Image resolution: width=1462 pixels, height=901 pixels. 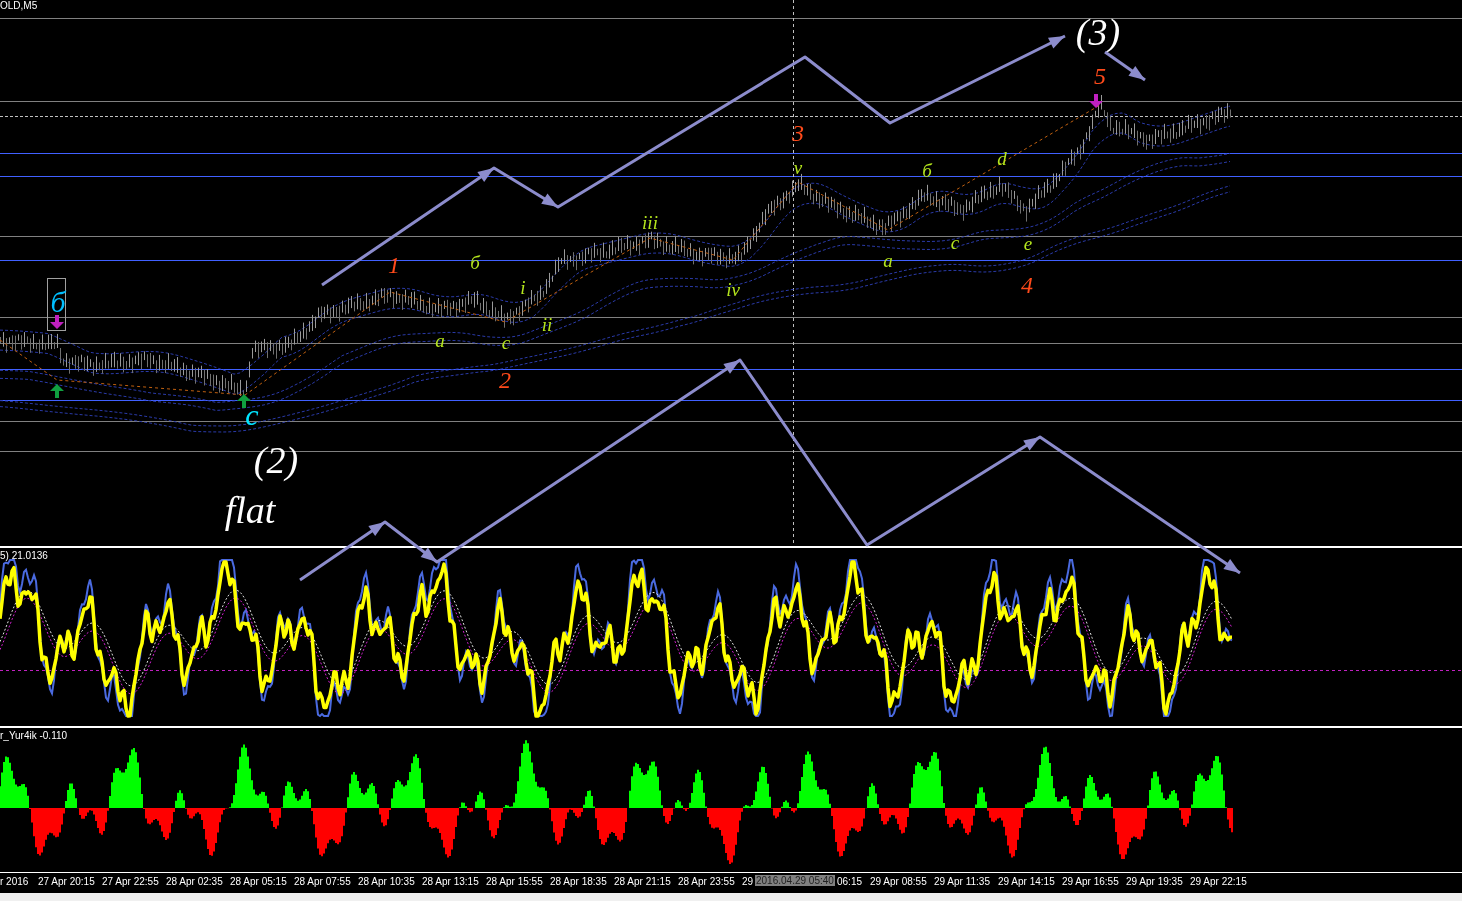 What do you see at coordinates (66, 881) in the screenshot?
I see `time-label: 27 Apr 20:15` at bounding box center [66, 881].